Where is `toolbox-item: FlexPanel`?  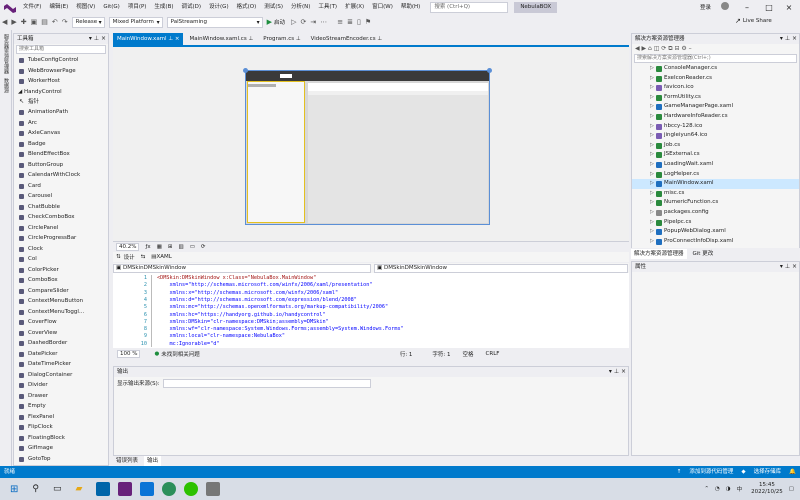 toolbox-item: FlexPanel is located at coordinates (61, 417).